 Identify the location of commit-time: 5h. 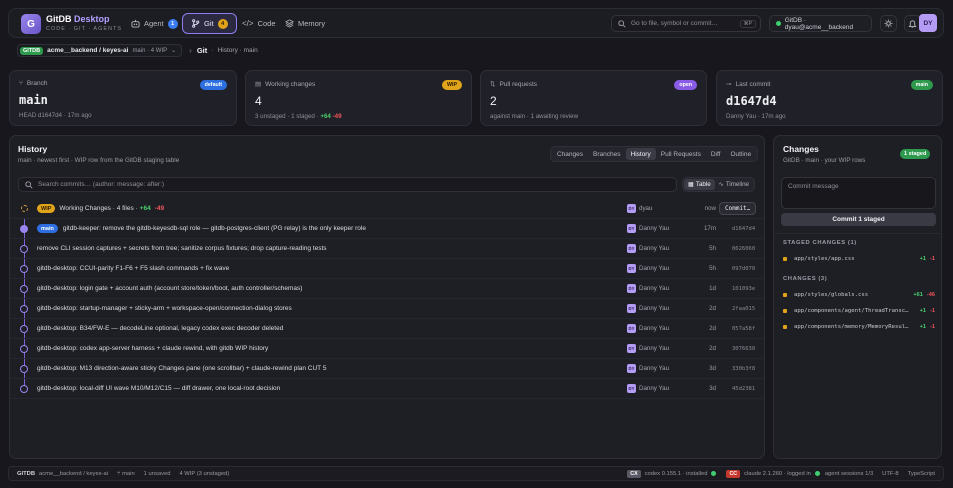
(712, 248).